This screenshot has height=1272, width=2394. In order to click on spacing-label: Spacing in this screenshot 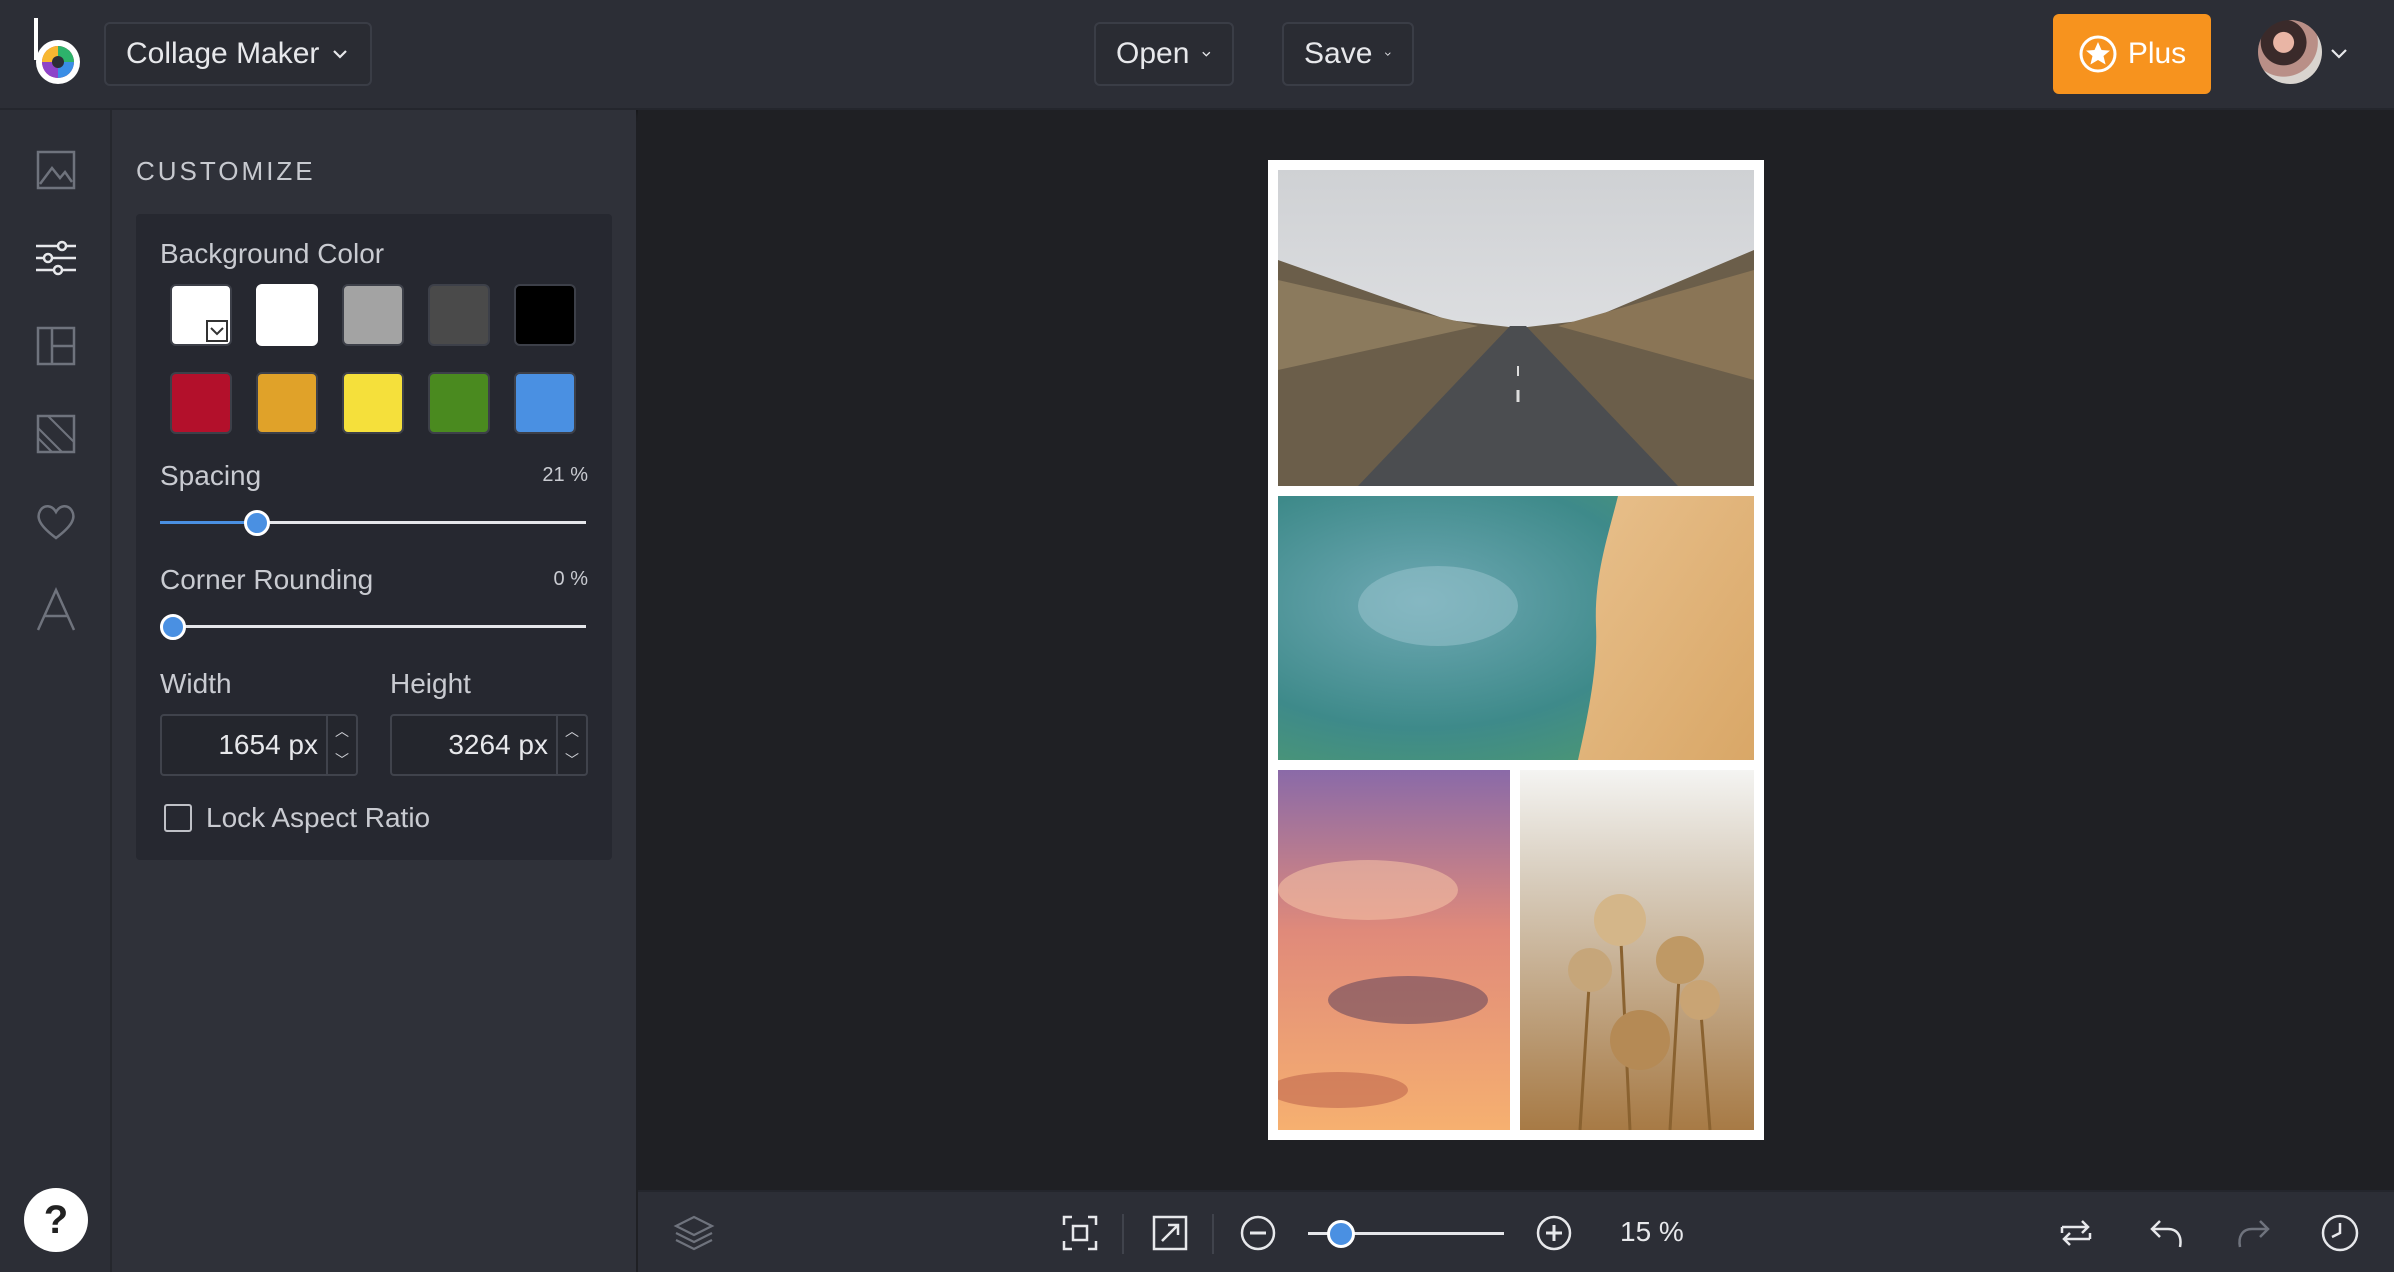, I will do `click(211, 475)`.